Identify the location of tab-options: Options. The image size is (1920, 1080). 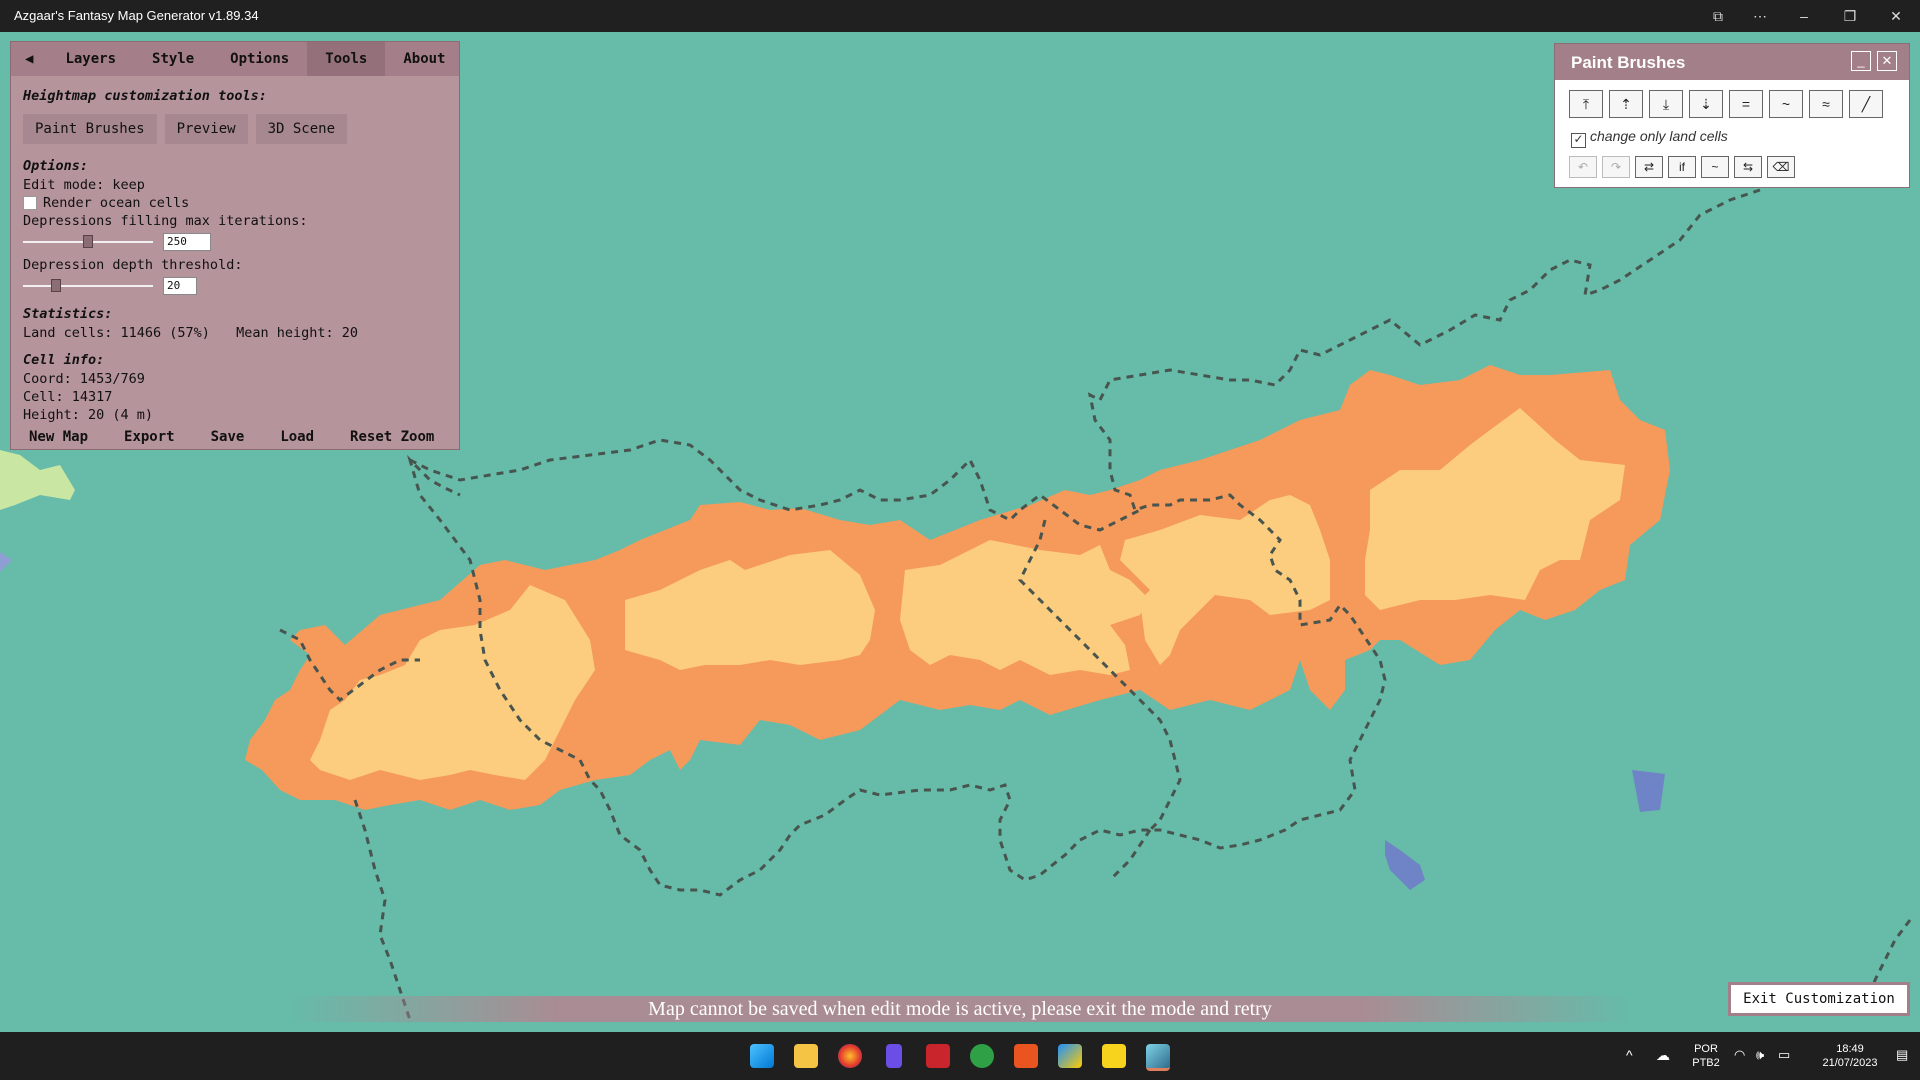
(259, 59).